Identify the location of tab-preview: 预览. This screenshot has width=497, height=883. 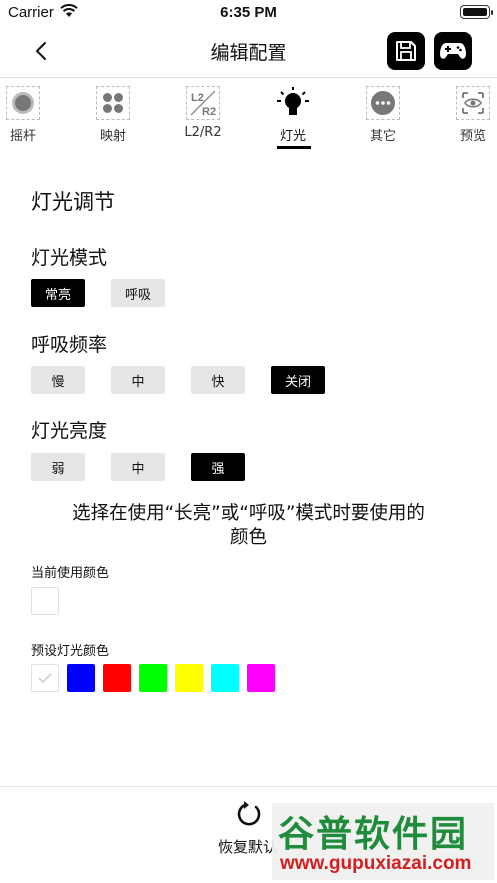
(470, 115).